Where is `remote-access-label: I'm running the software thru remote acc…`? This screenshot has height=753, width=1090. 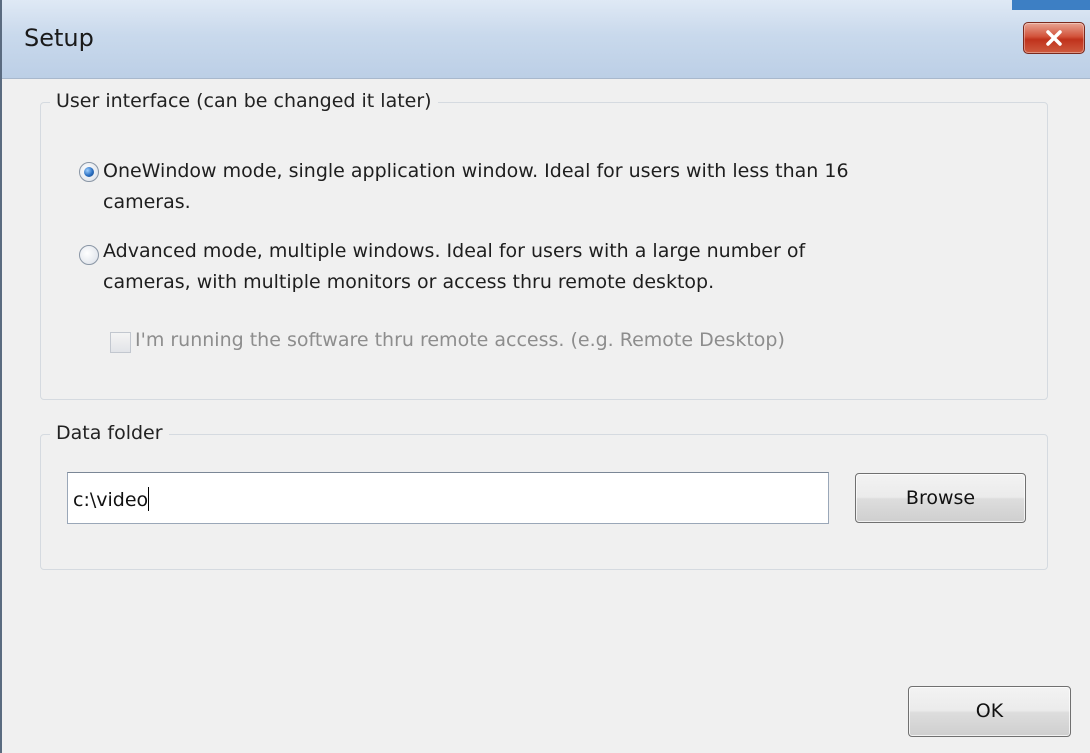 remote-access-label: I'm running the software thru remote acc… is located at coordinates (460, 340).